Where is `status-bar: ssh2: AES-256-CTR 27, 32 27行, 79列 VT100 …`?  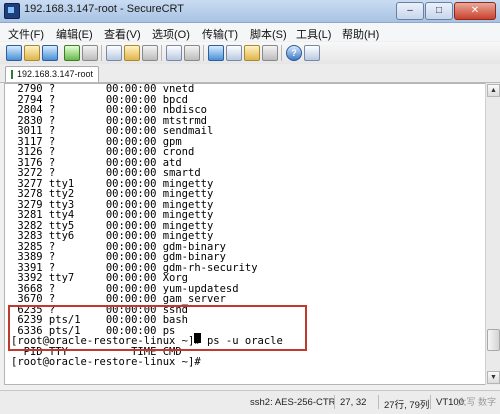 status-bar: ssh2: AES-256-CTR 27, 32 27行, 79列 VT100 … is located at coordinates (250, 402).